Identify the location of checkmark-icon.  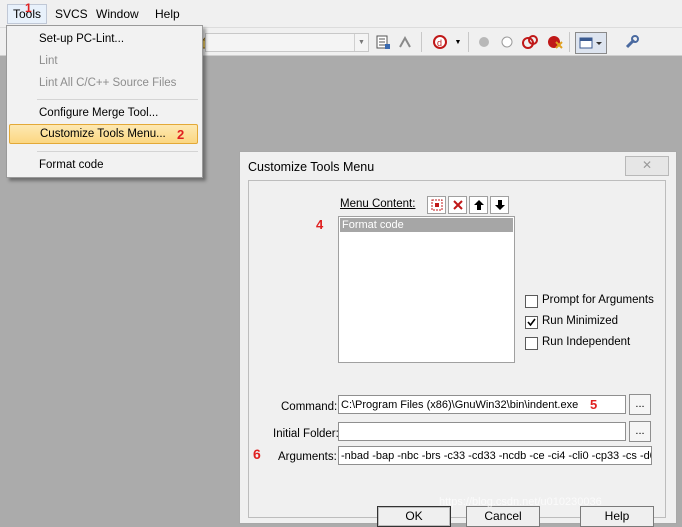
(531, 322).